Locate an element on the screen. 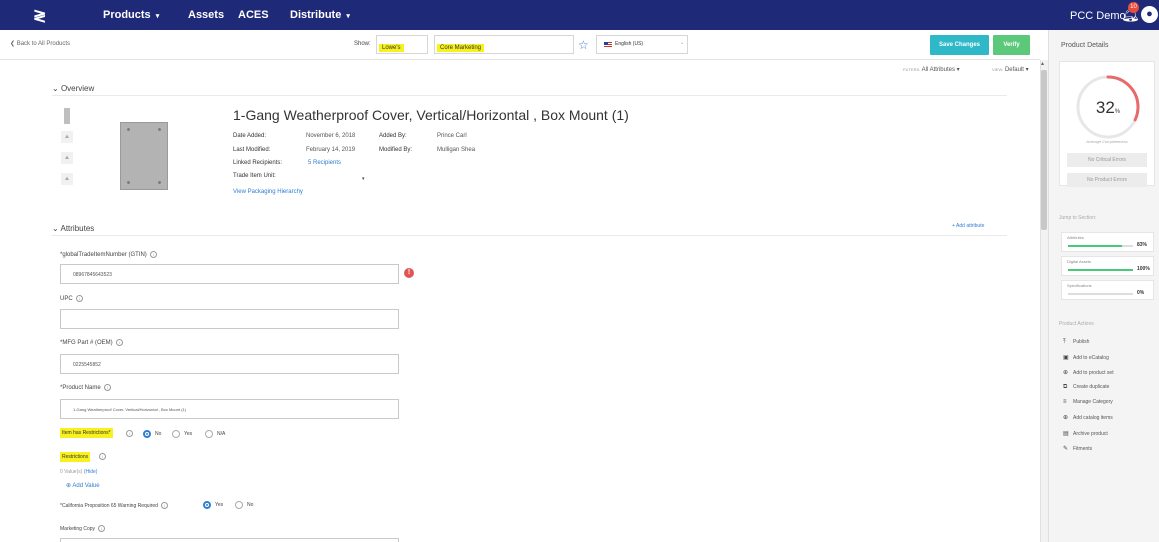 This screenshot has width=1159, height=542. scrollbar-thumb is located at coordinates (1044, 150).